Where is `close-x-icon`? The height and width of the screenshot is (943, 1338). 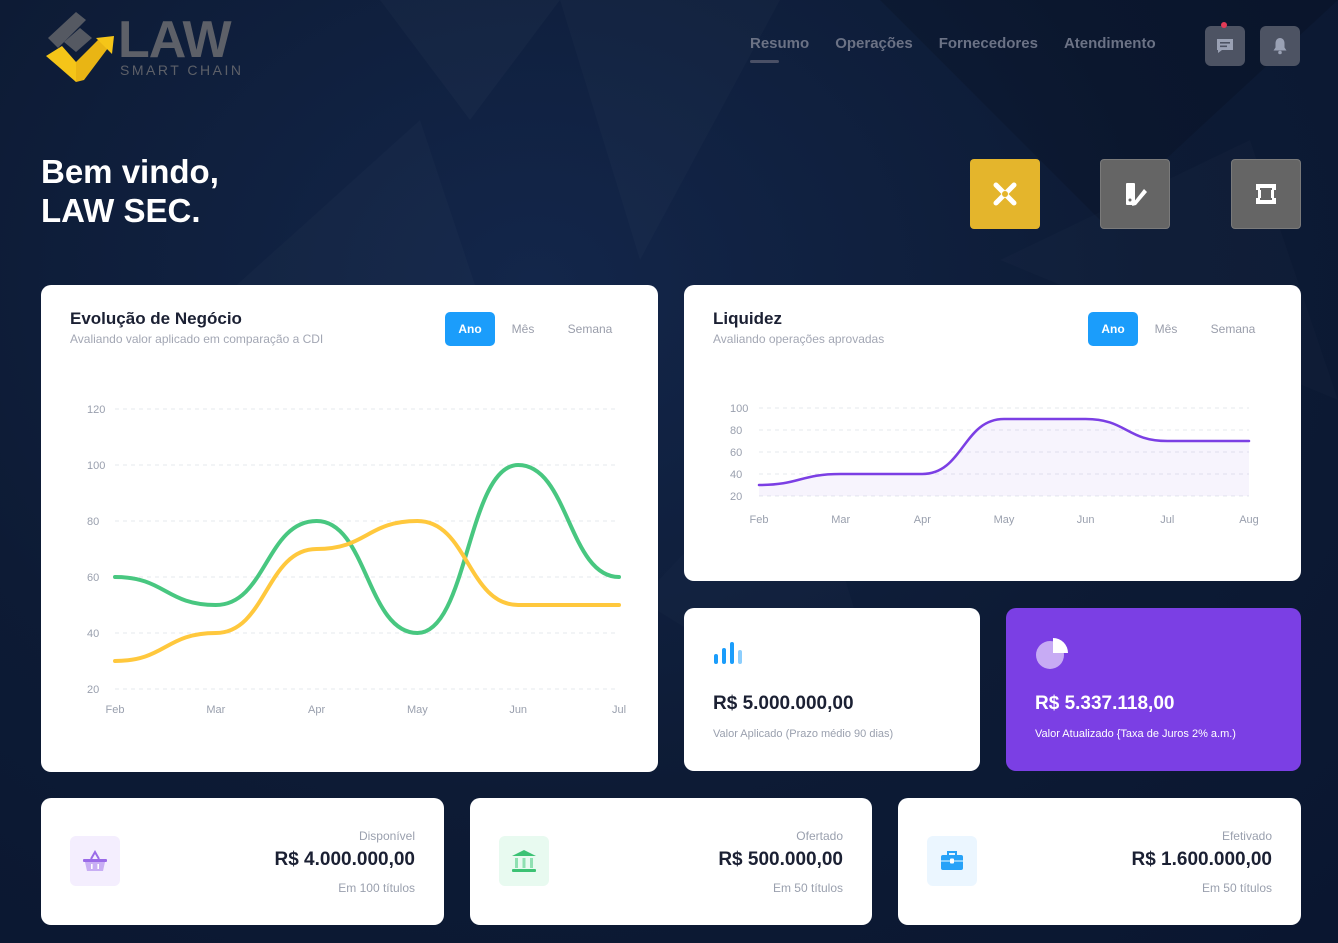 close-x-icon is located at coordinates (1005, 194).